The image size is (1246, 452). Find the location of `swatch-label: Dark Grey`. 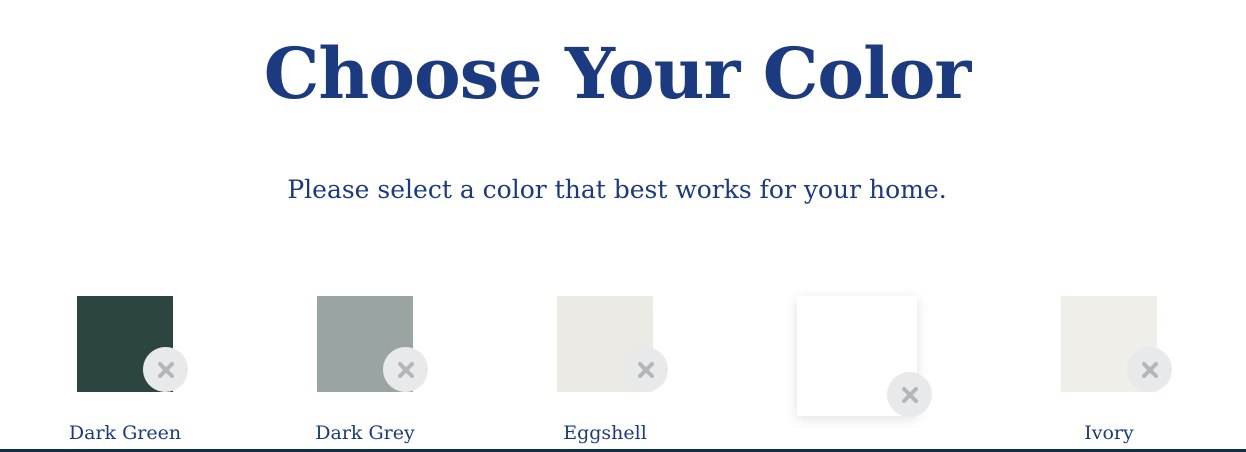

swatch-label: Dark Grey is located at coordinates (365, 433).